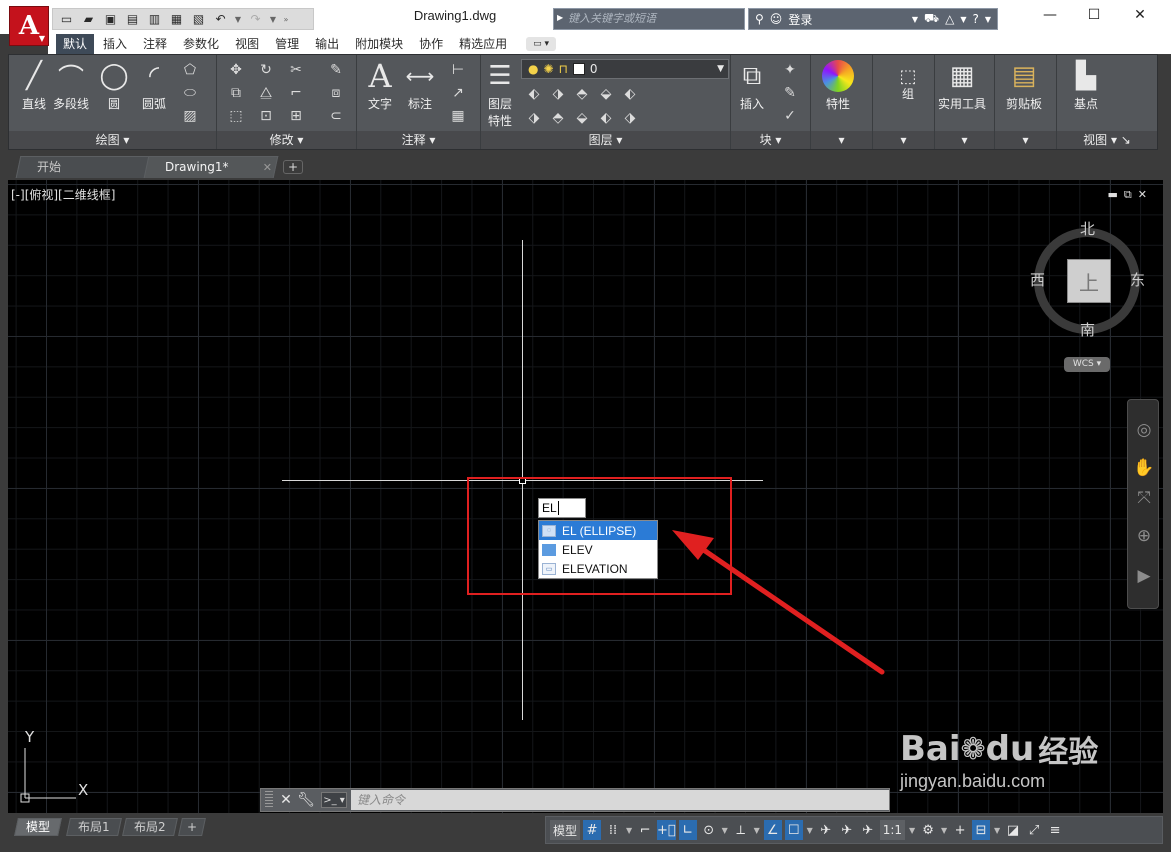  Describe the element at coordinates (1140, 15) in the screenshot. I see `close-icon: ✕` at that location.